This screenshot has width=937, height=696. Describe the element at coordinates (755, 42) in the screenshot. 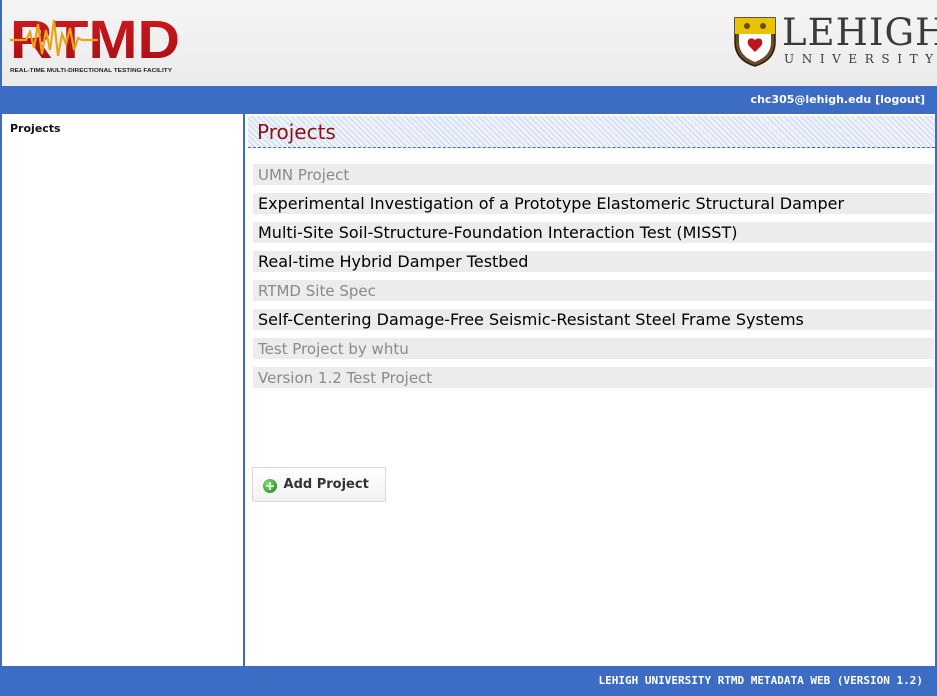

I see `lehigh-crest-icon` at that location.